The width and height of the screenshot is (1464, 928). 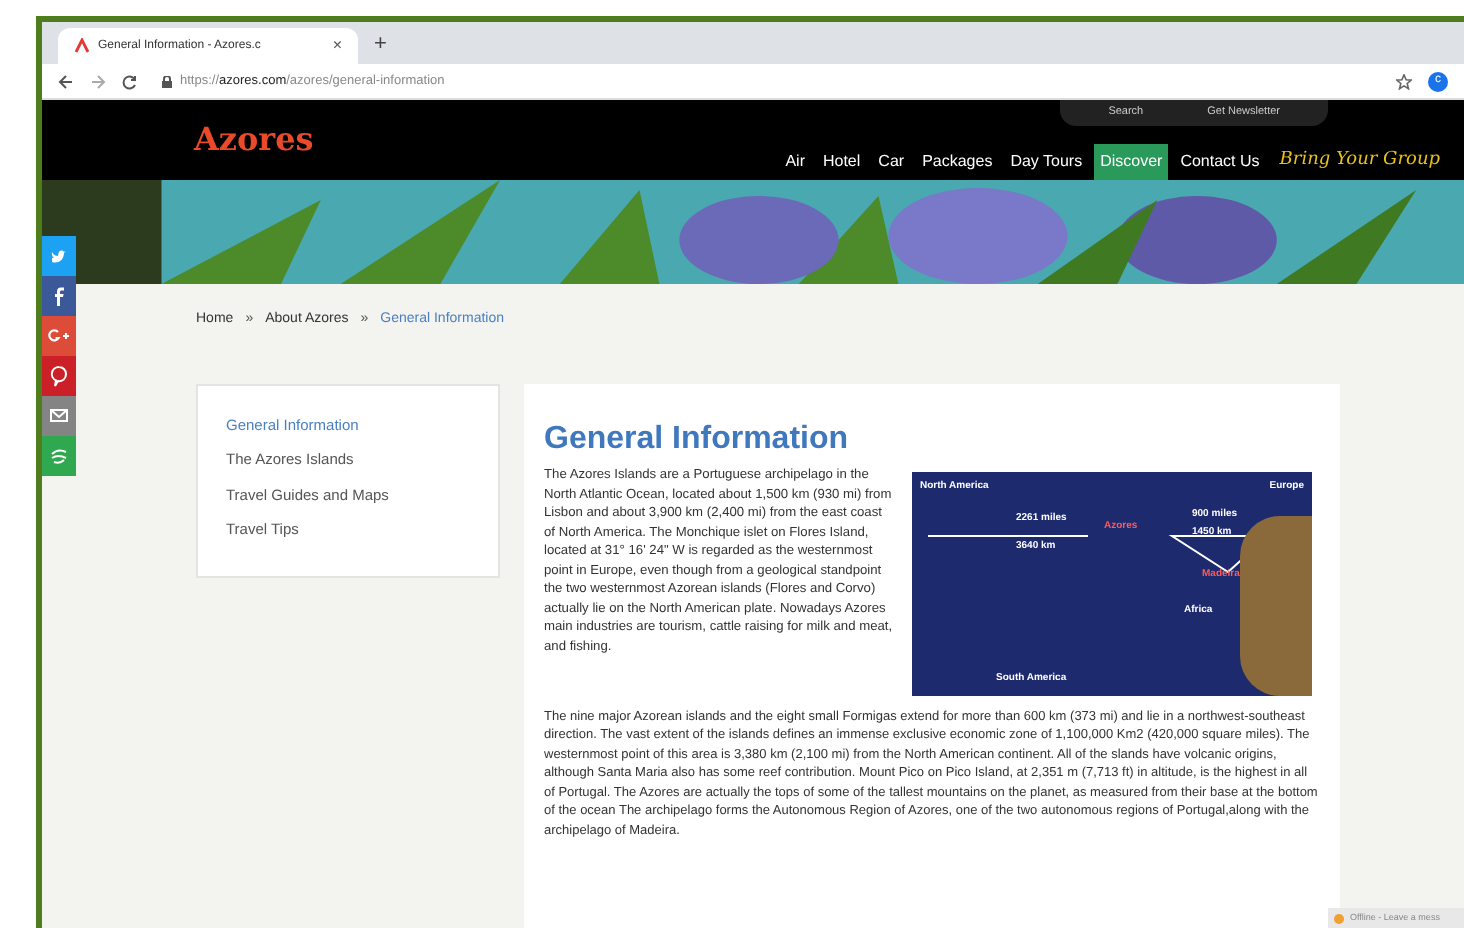 What do you see at coordinates (1220, 162) in the screenshot?
I see `nav-link: Contact Us` at bounding box center [1220, 162].